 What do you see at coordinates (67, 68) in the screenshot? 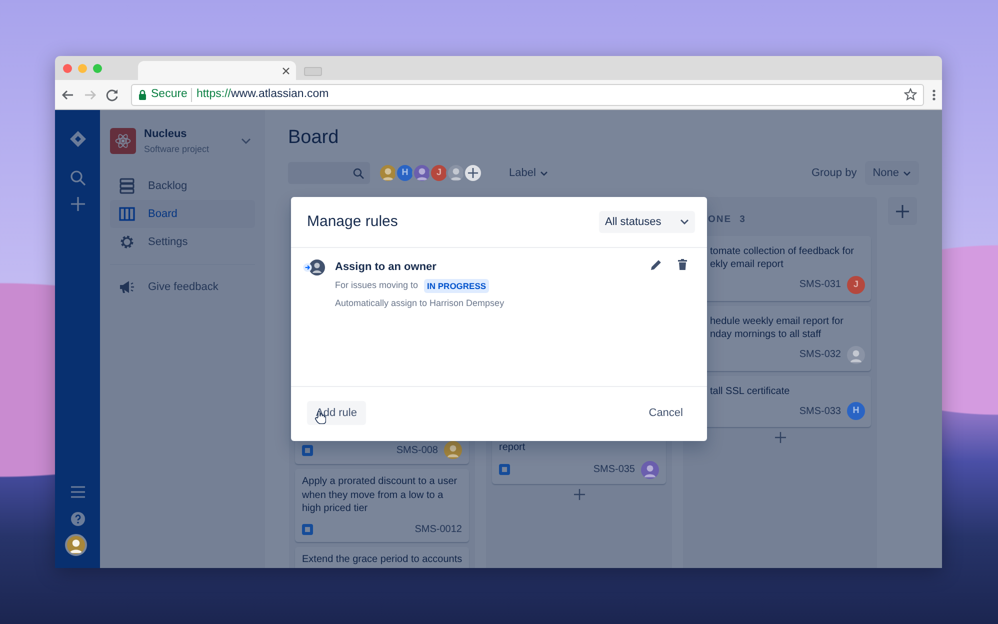
I see `close-window-button` at bounding box center [67, 68].